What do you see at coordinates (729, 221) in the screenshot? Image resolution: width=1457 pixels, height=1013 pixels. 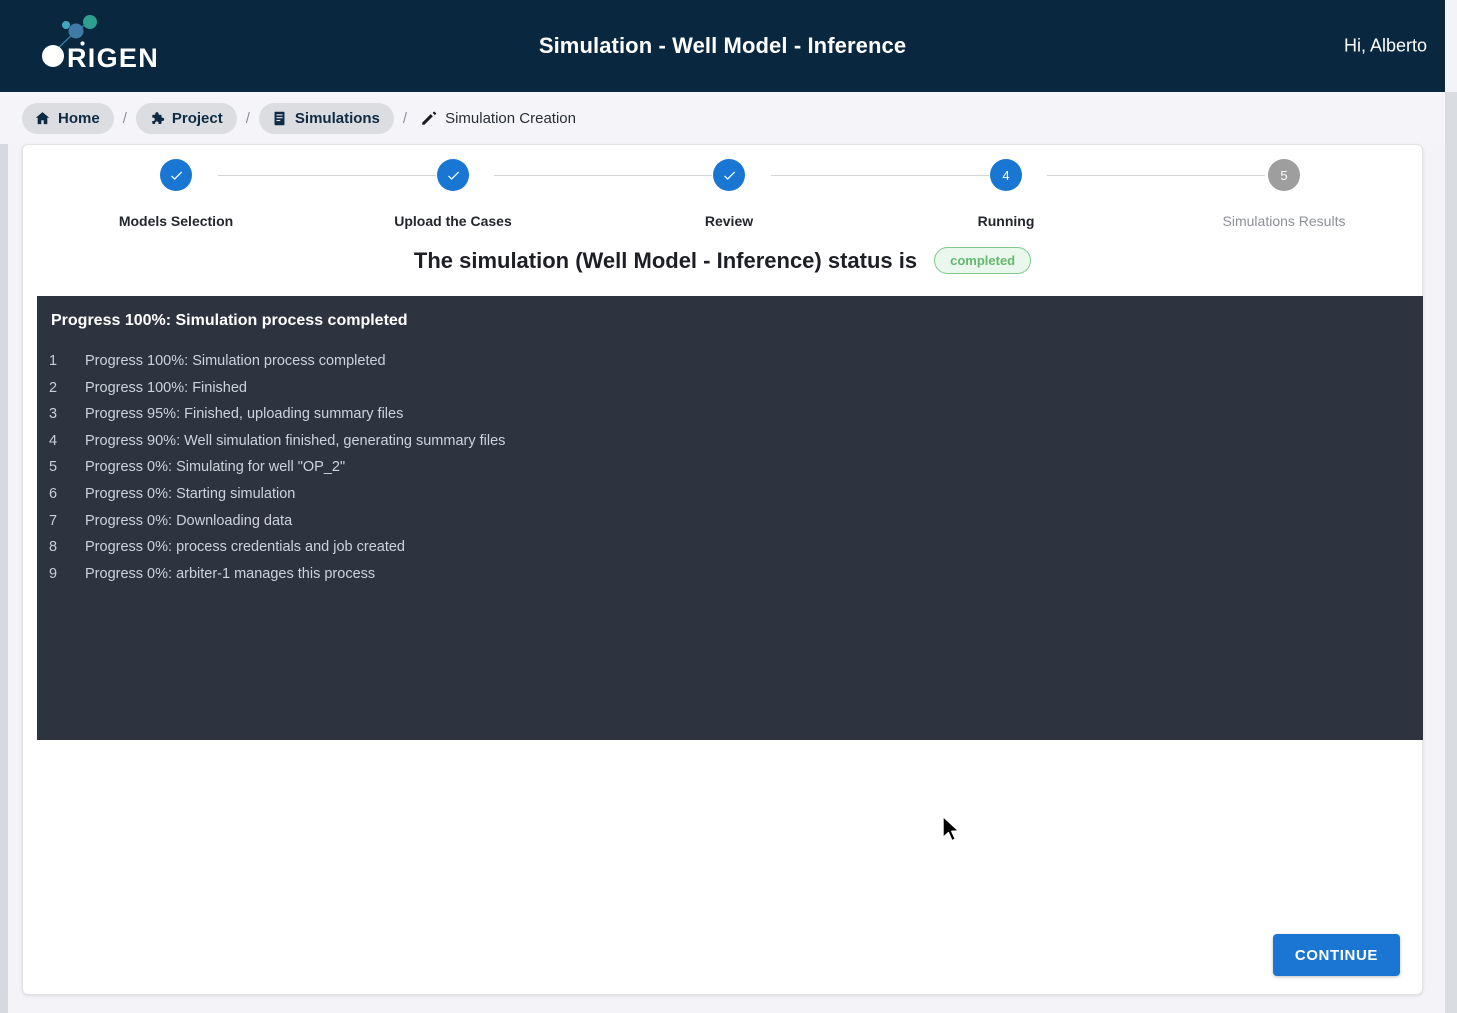 I see `stepper-label-3: Review` at bounding box center [729, 221].